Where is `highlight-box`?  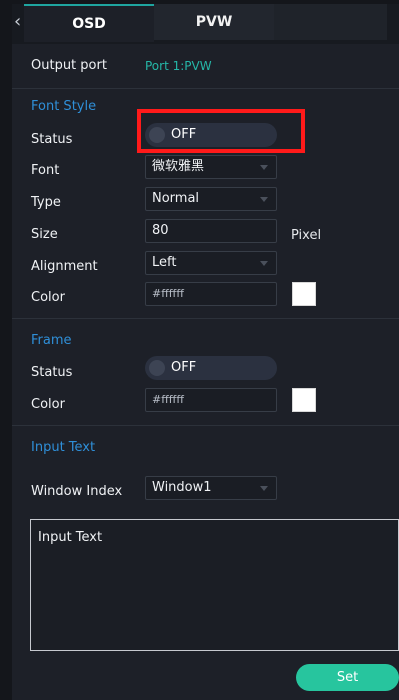
highlight-box is located at coordinates (221, 131).